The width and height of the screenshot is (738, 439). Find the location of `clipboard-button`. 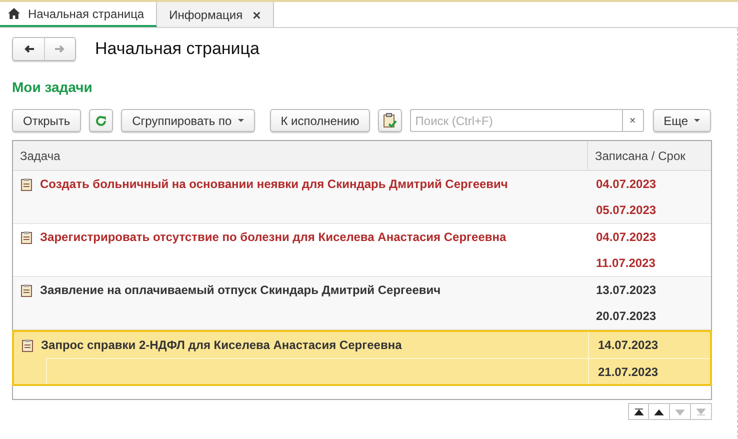

clipboard-button is located at coordinates (390, 120).